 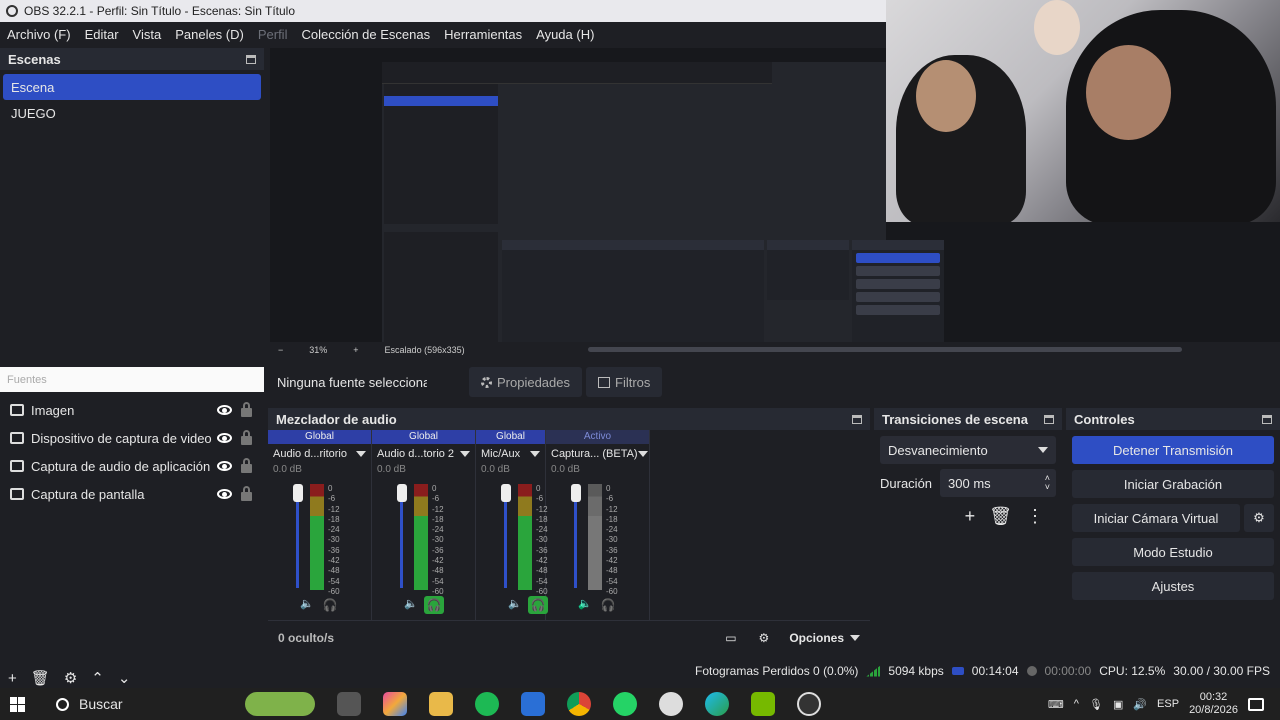 What do you see at coordinates (1168, 704) in the screenshot?
I see `language-indicator: ESP` at bounding box center [1168, 704].